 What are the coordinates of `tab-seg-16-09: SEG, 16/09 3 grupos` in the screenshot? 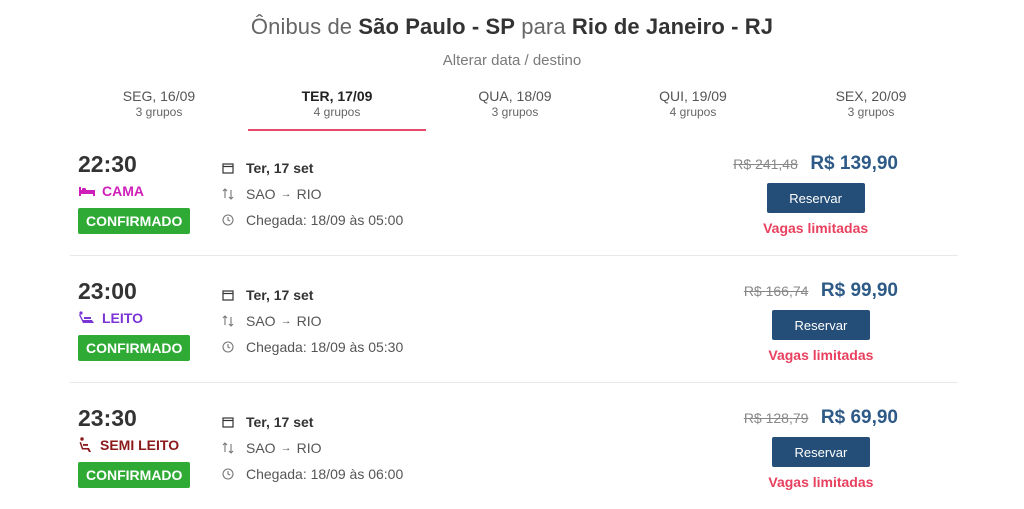 It's located at (159, 107).